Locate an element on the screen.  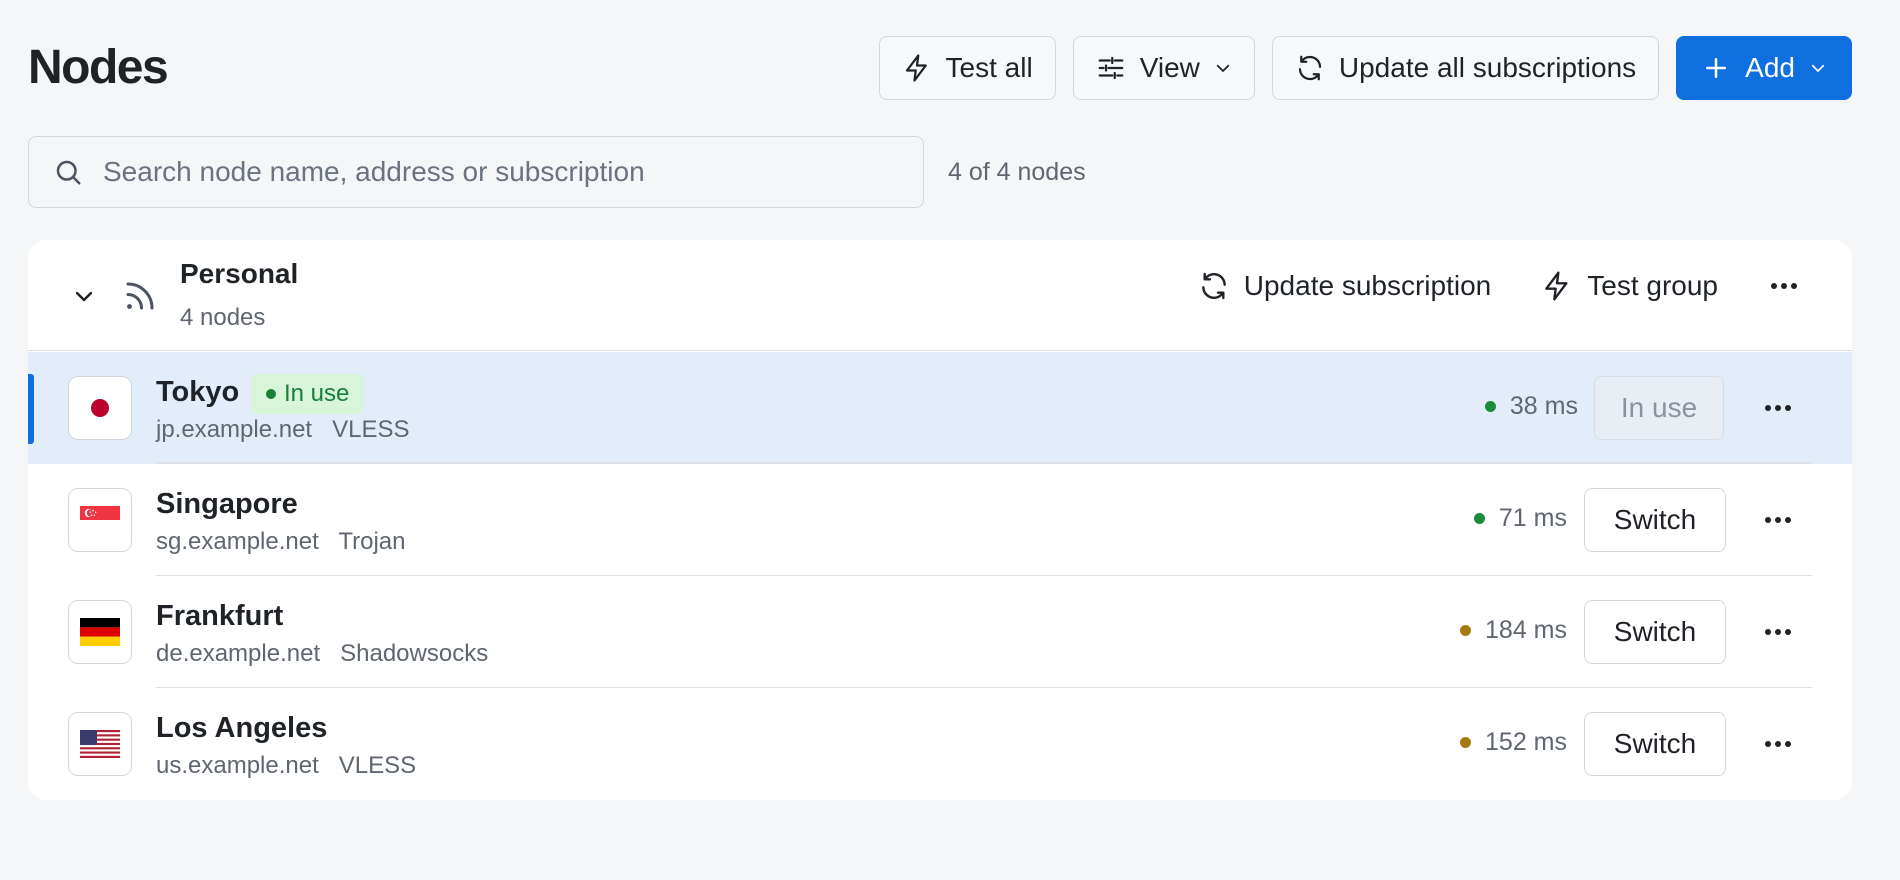
latency-value: 38 ms is located at coordinates (1543, 406).